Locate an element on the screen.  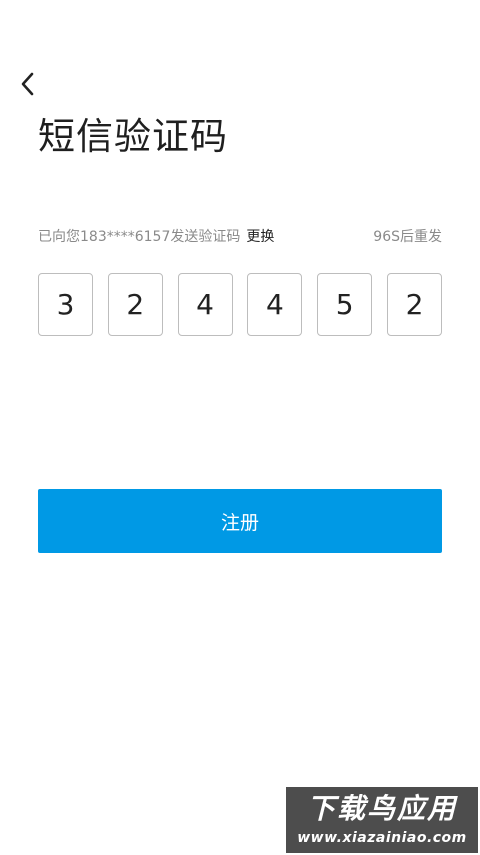
sms-info-row: 已向您183****6157发送验证码 更换 96S后重发 is located at coordinates (240, 237).